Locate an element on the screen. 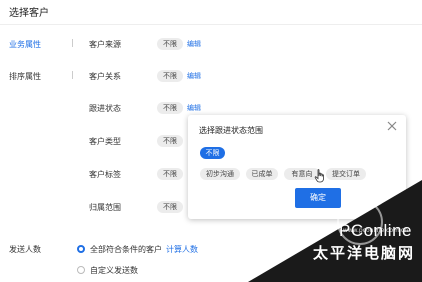  row-label-followup-status: 跟进状态 is located at coordinates (105, 108).